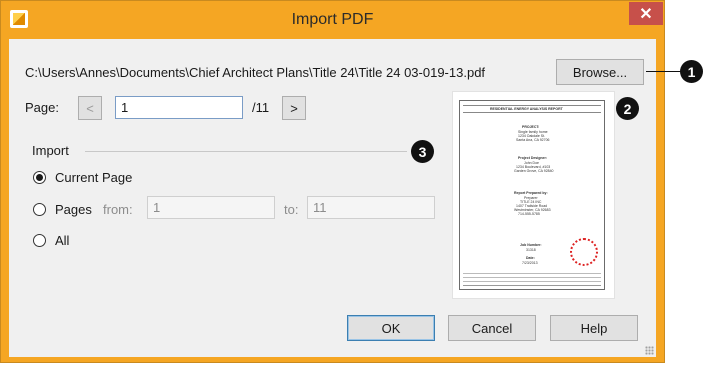 The width and height of the screenshot is (704, 365). I want to click on stamp-seal, so click(584, 252).